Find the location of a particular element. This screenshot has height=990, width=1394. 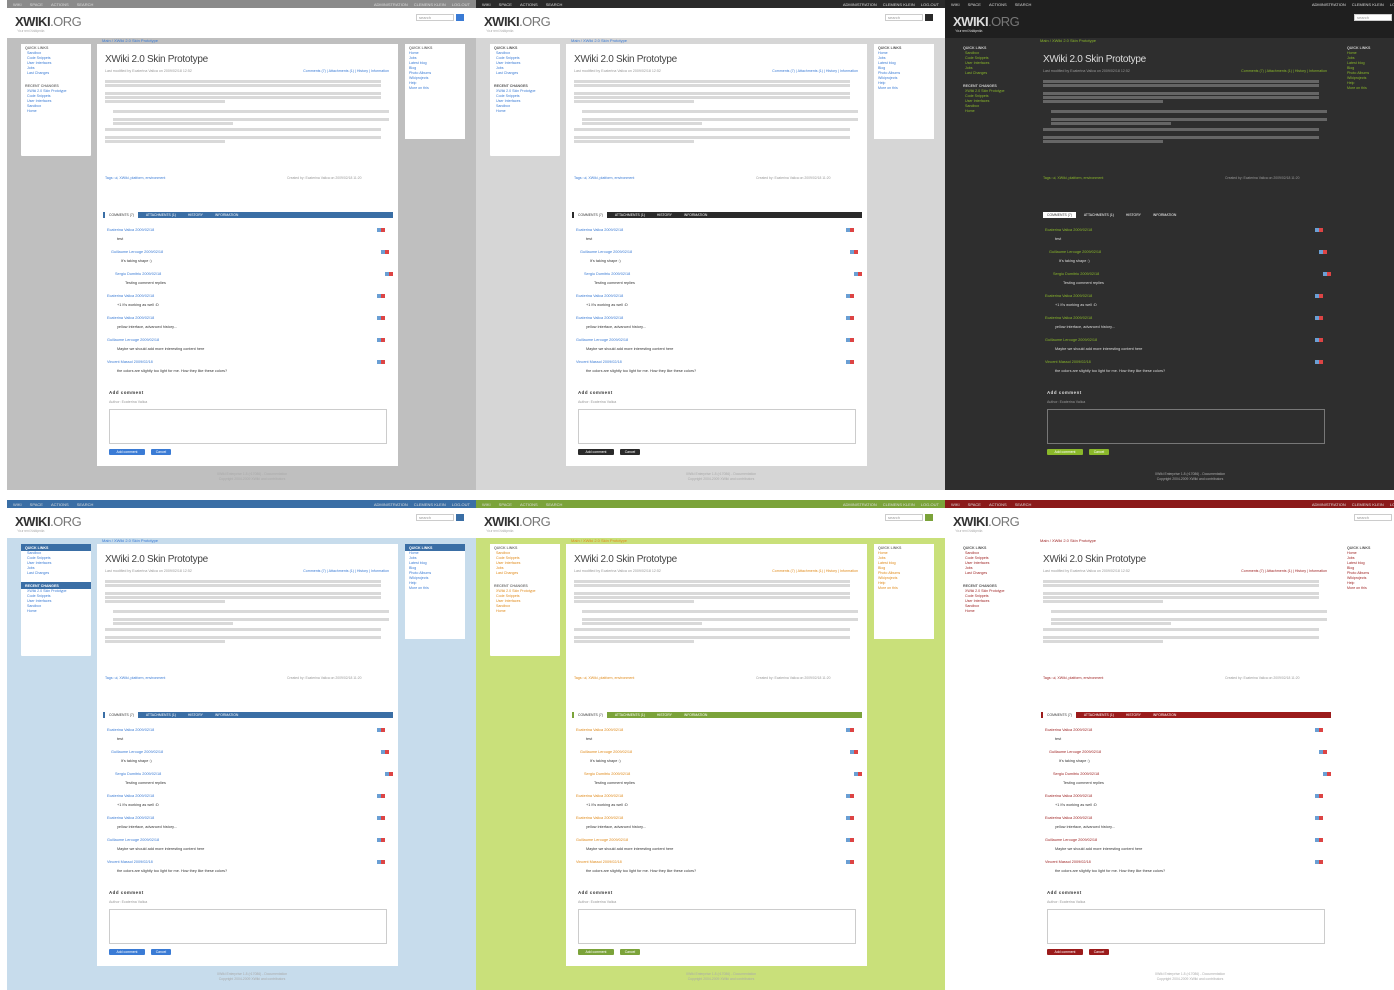

search-button is located at coordinates (929, 517).